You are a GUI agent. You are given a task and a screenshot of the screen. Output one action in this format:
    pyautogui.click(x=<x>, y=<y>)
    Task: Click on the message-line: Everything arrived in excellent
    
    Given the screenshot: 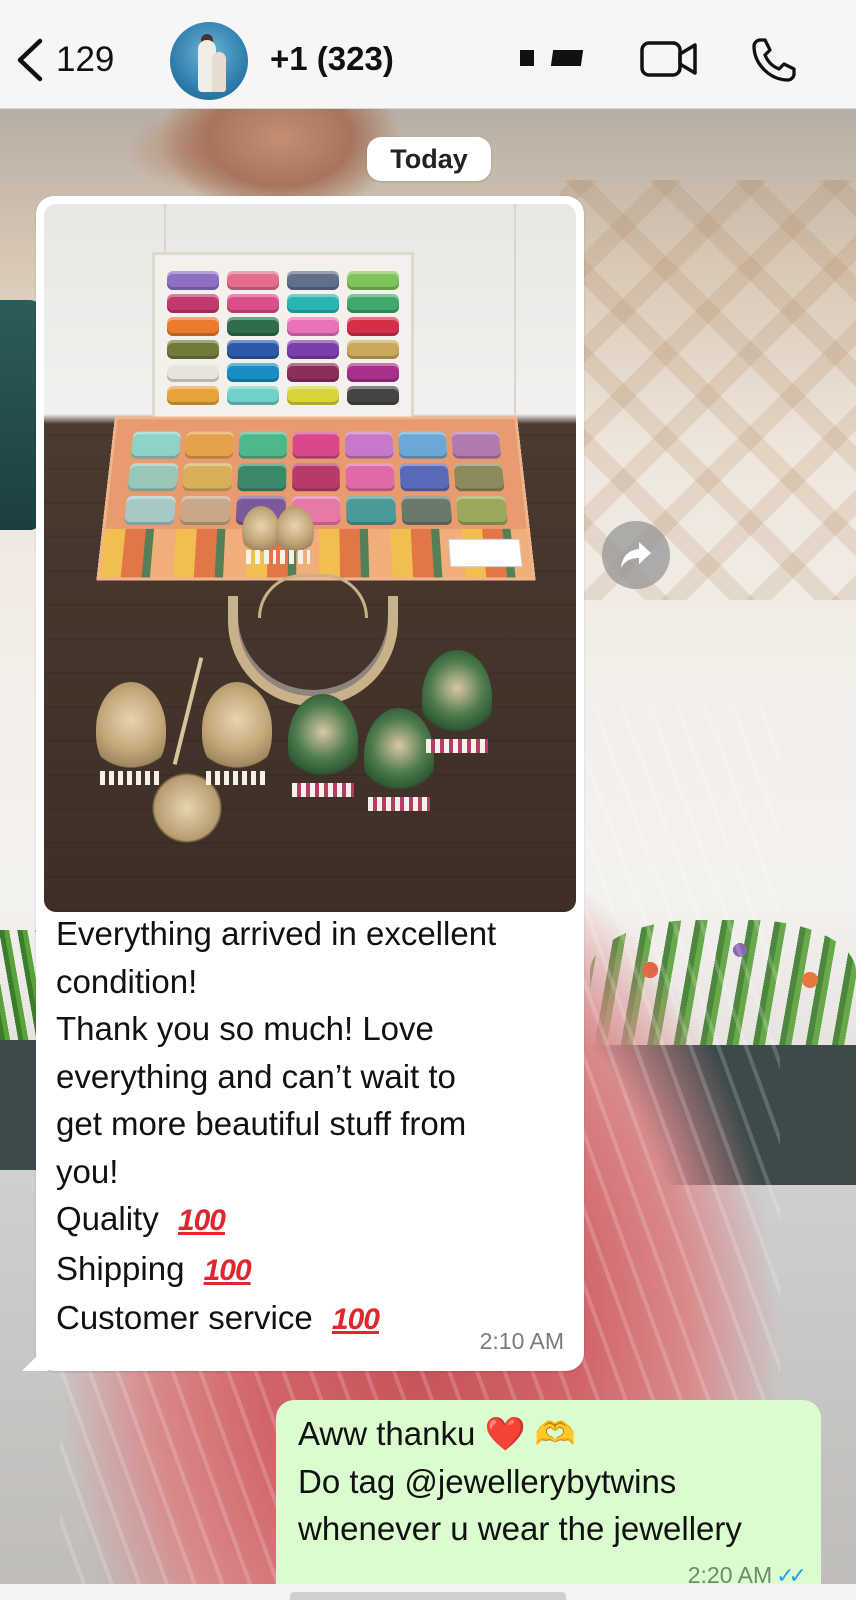 What is the action you would take?
    pyautogui.click(x=276, y=933)
    